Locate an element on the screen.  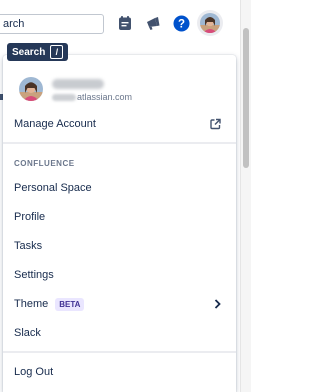
manage-account-label: Manage Account is located at coordinates (55, 124).